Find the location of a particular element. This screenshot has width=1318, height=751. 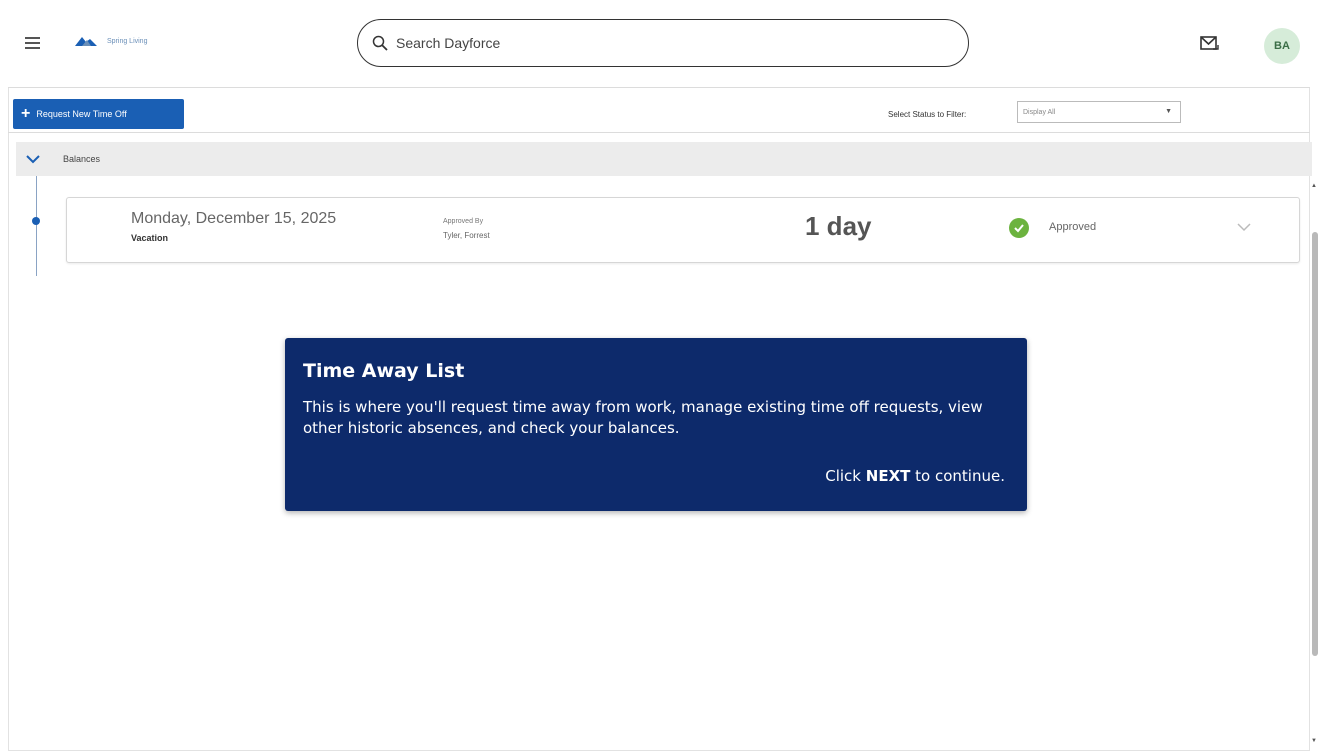

time-off-type: Vacation is located at coordinates (150, 238).